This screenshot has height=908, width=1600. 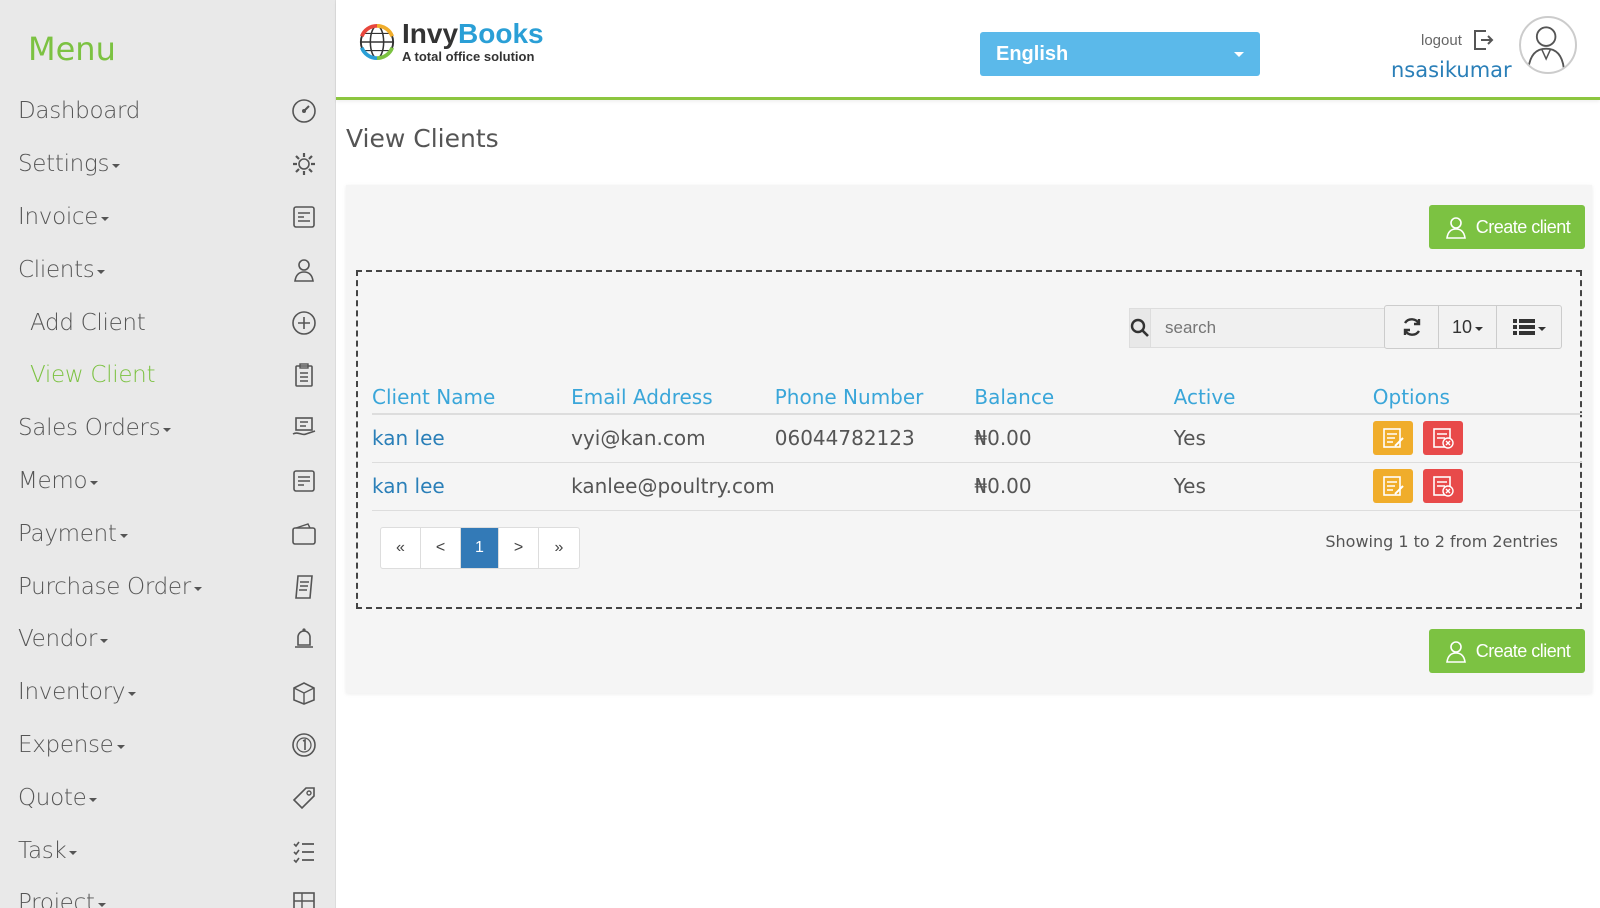 What do you see at coordinates (1074, 486) in the screenshot?
I see `cell-balance: ₦0.00` at bounding box center [1074, 486].